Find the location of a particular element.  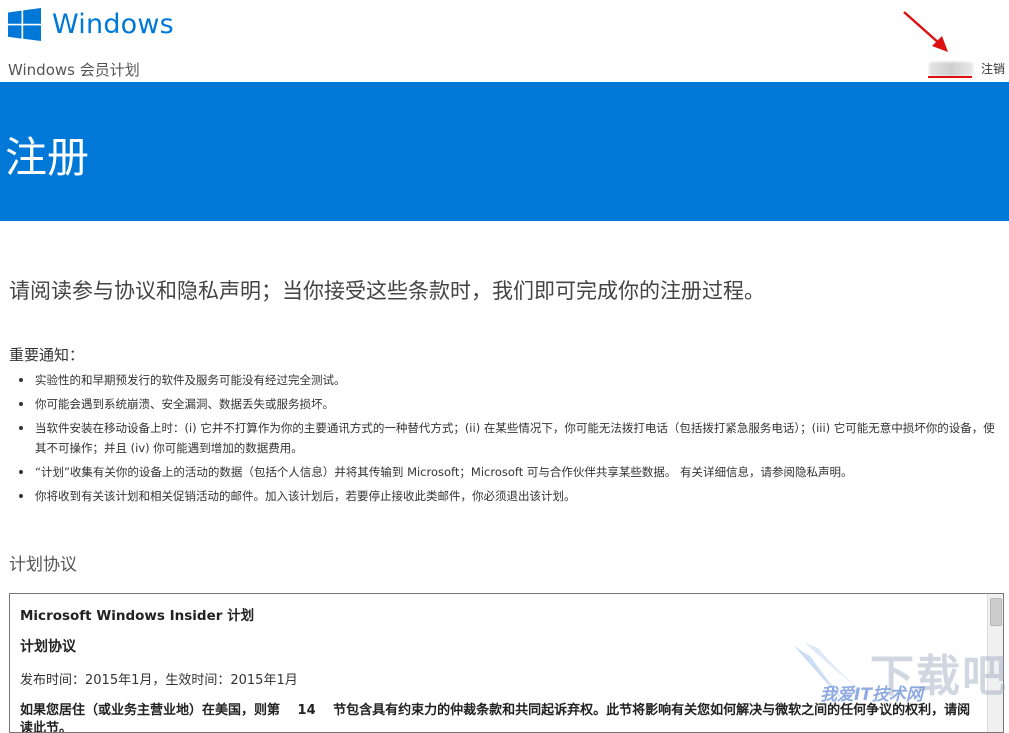

agreement-heading: Microsoft Windows Insider 计划 is located at coordinates (137, 616).